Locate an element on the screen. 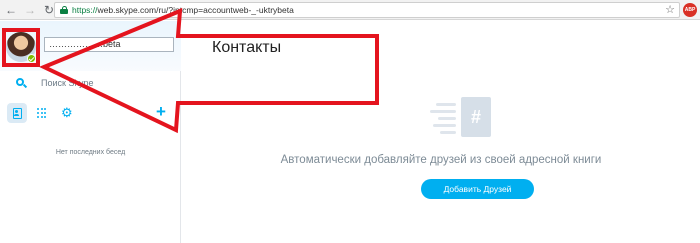 Image resolution: width=700 pixels, height=243 pixels. search-bar: Поиск Skype is located at coordinates (90, 84).